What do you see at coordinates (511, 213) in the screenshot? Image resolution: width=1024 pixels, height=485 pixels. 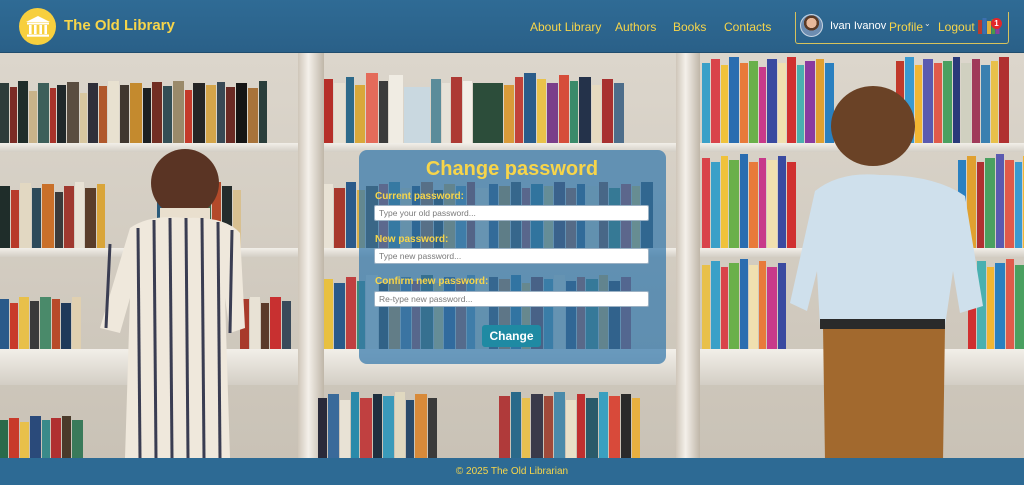 I see `current-password-input` at bounding box center [511, 213].